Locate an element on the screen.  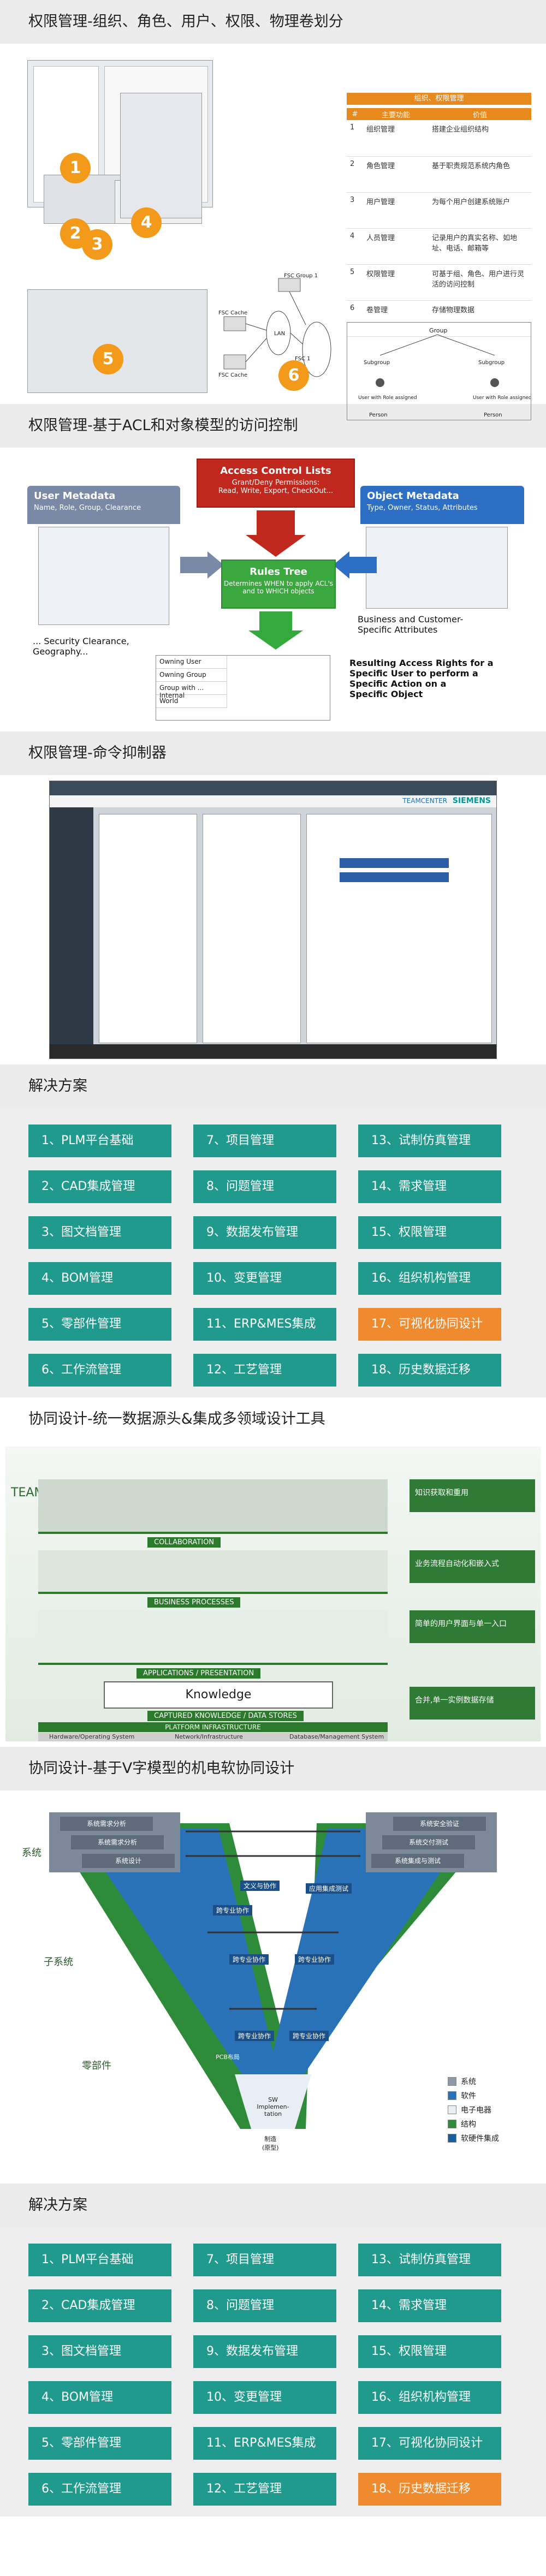
v-left-label-1: 系统 is located at coordinates (32, 1853).